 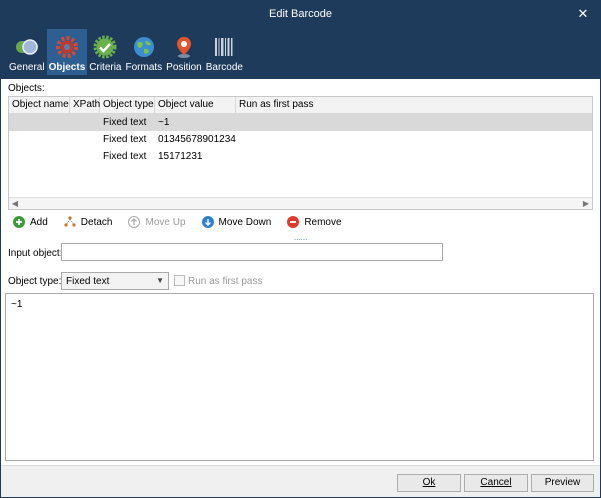 What do you see at coordinates (134, 222) in the screenshot?
I see `arrow-up-icon` at bounding box center [134, 222].